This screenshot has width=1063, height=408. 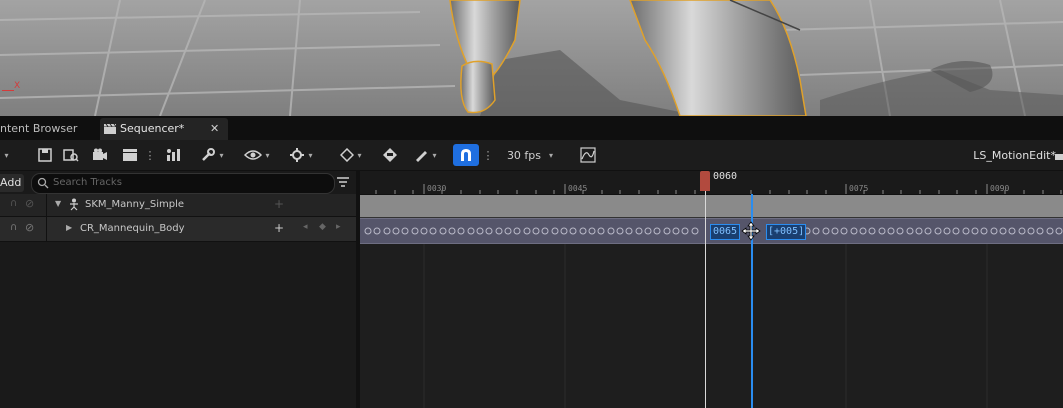 I want to click on tab-content-browser-label: ntent Browser, so click(x=39, y=128).